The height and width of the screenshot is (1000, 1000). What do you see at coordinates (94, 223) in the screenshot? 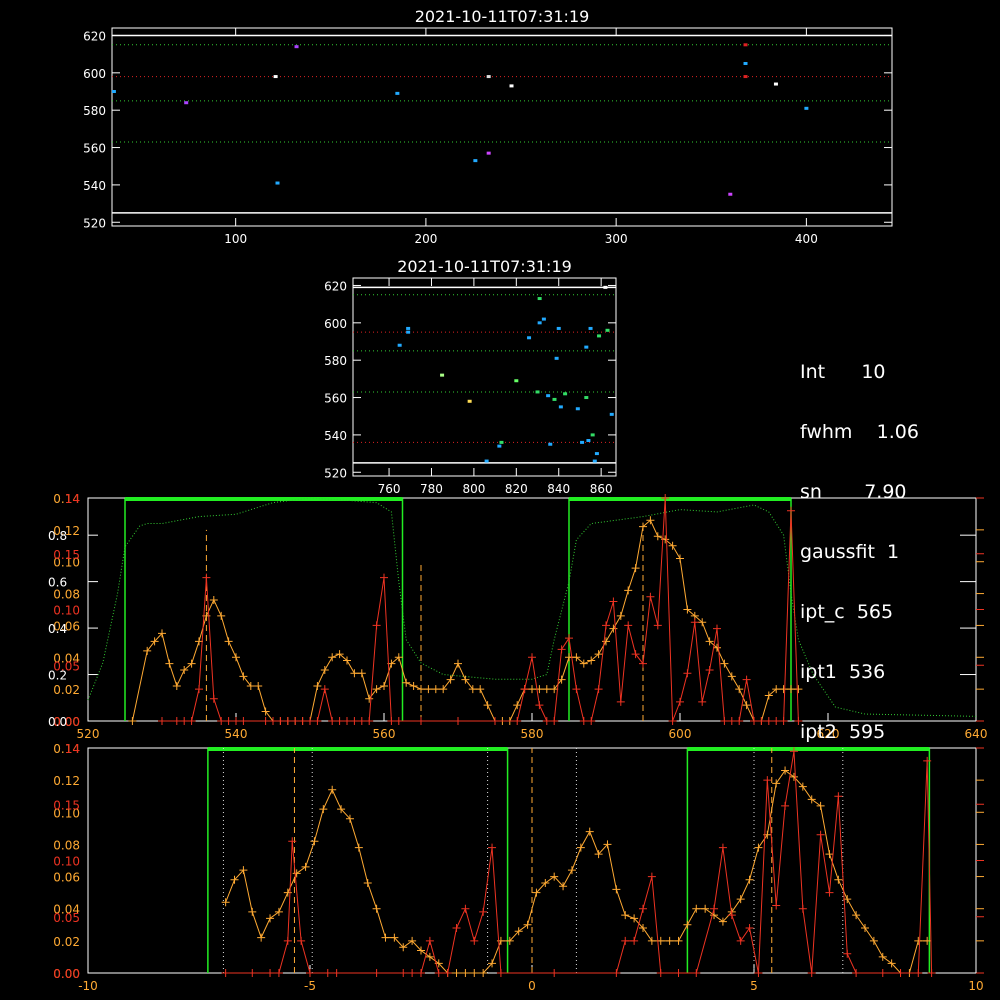
I see `y-tick-label: 520` at bounding box center [94, 223].